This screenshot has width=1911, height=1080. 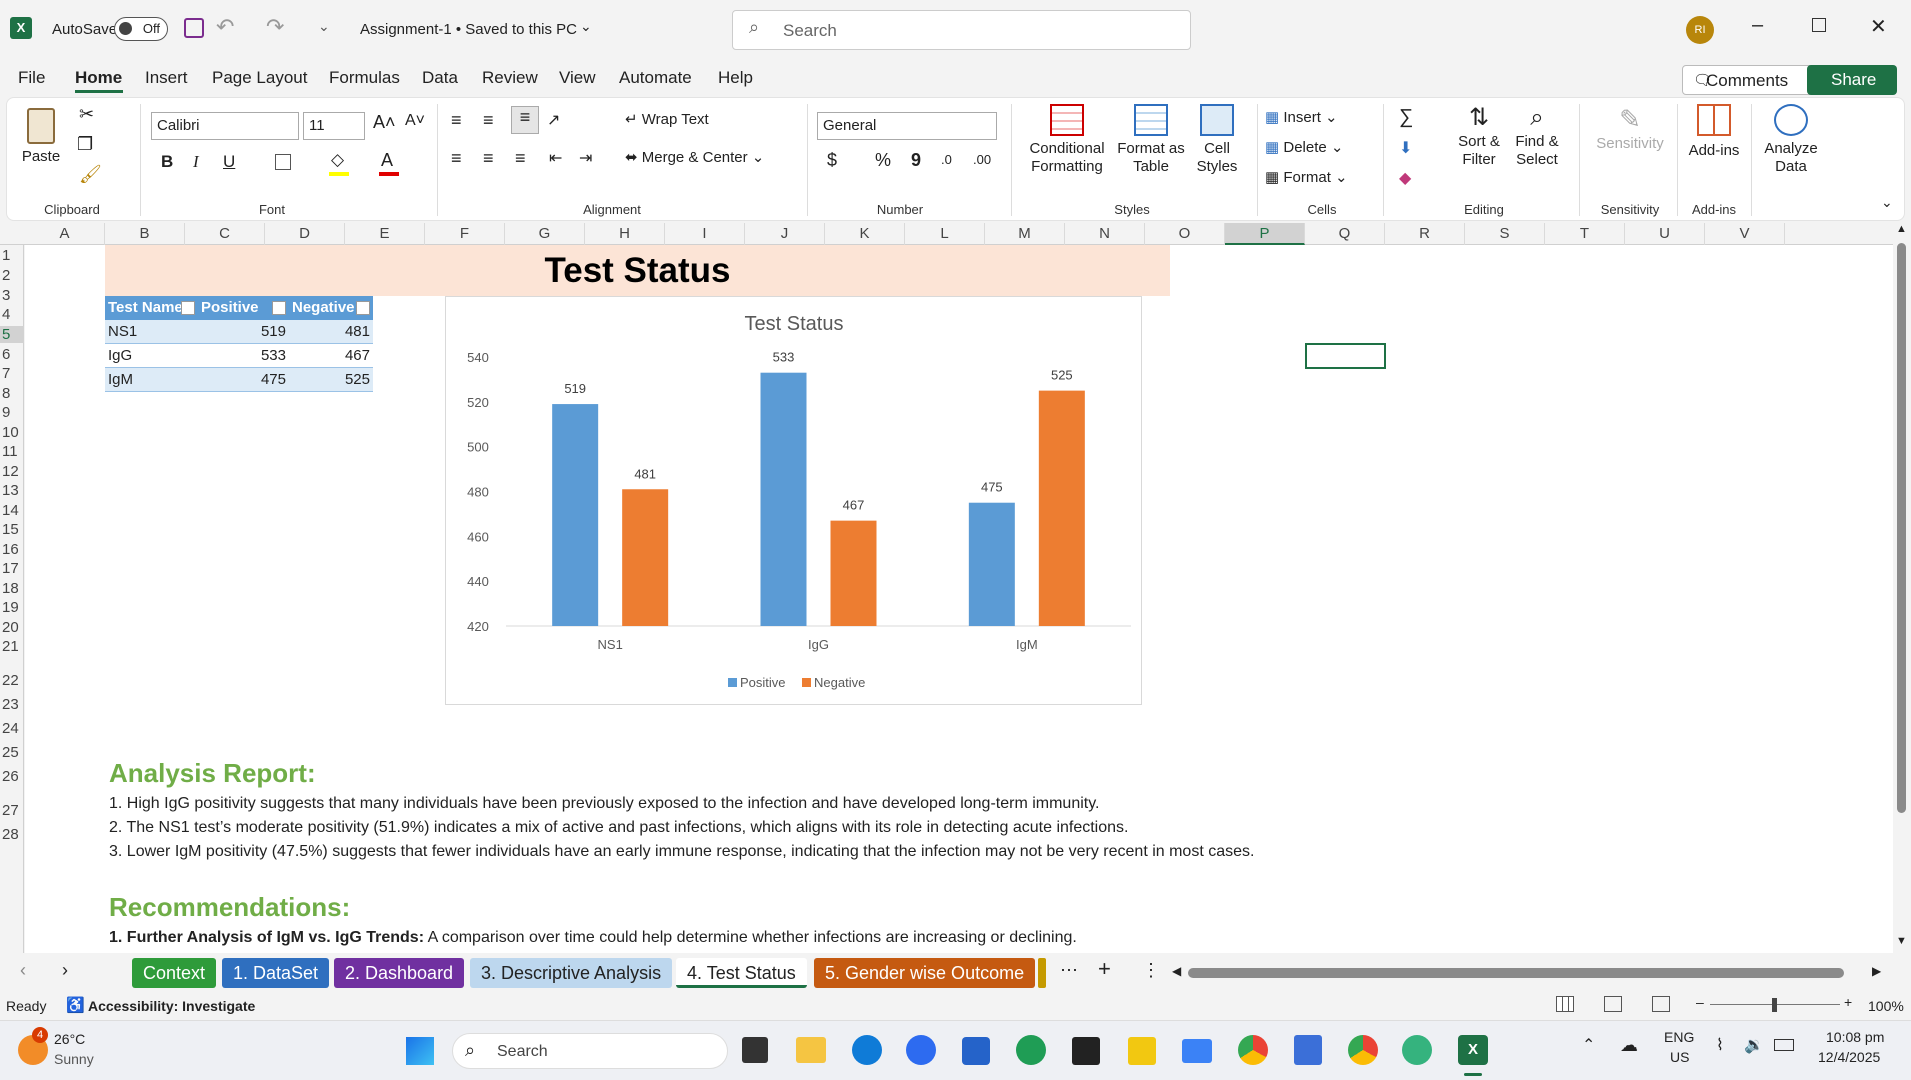 I want to click on sheet-tab: 4. Test Status, so click(x=741, y=973).